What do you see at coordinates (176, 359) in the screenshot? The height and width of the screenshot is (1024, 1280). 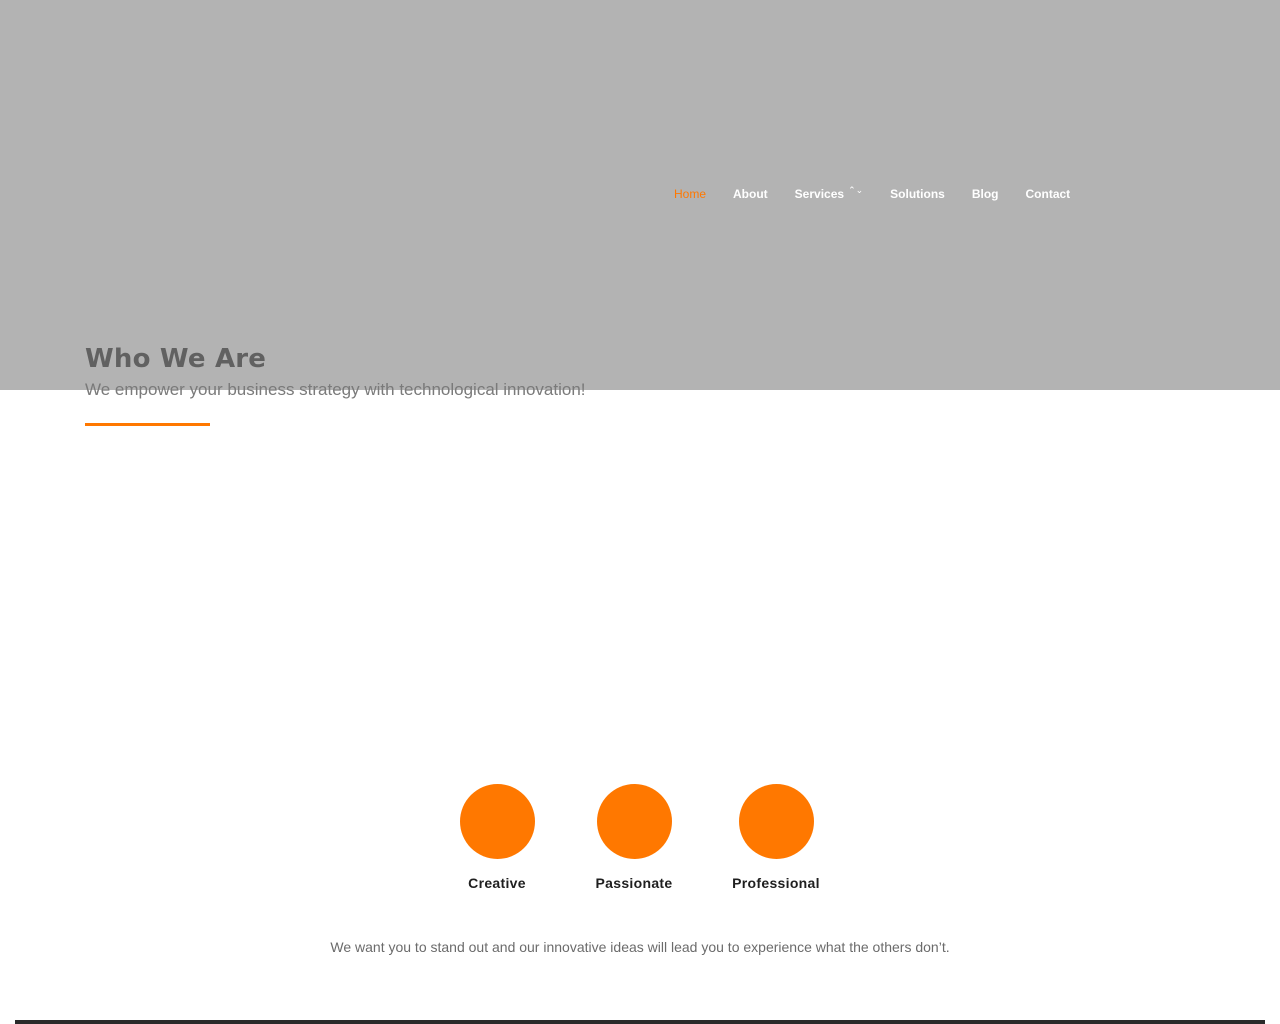 I see `section-title: Who We Are` at bounding box center [176, 359].